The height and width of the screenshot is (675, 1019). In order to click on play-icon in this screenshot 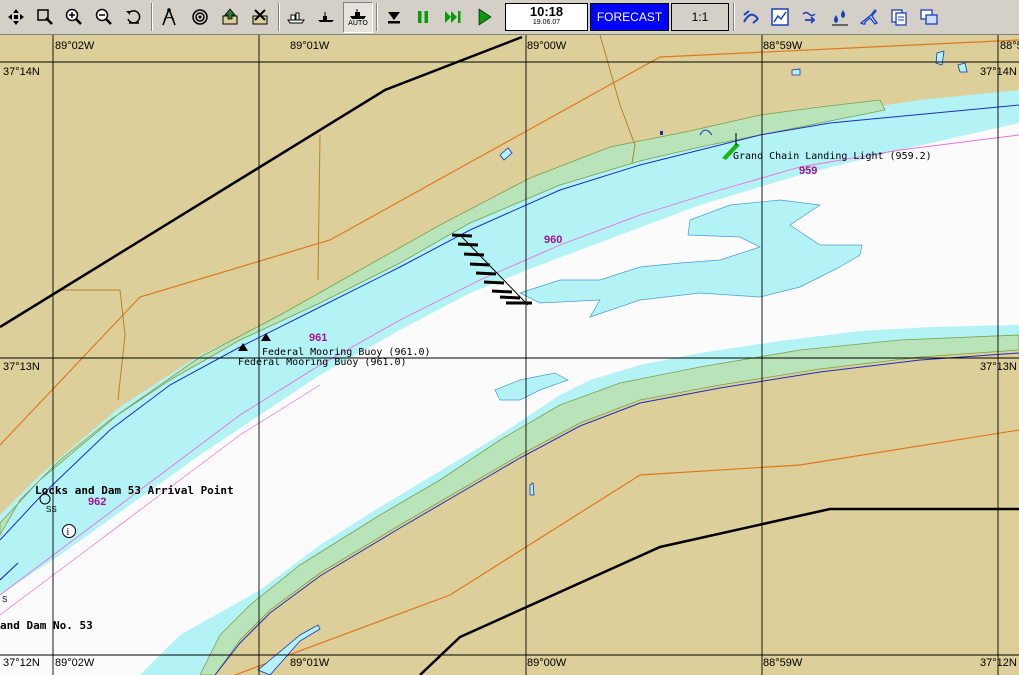, I will do `click(484, 17)`.